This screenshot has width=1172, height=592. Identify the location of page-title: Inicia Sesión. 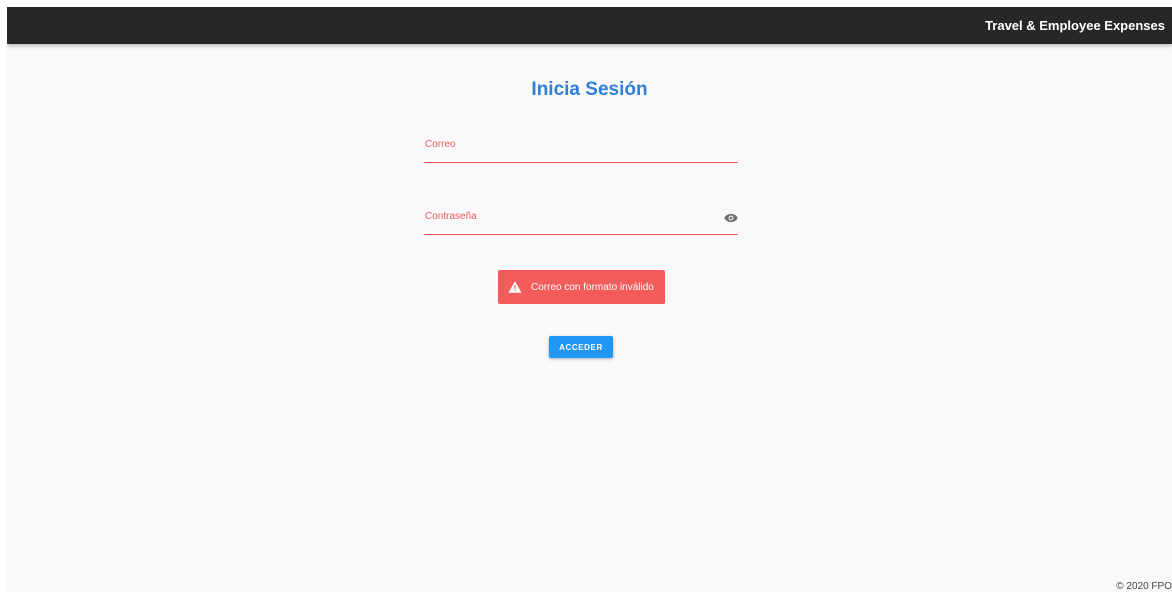
(589, 89).